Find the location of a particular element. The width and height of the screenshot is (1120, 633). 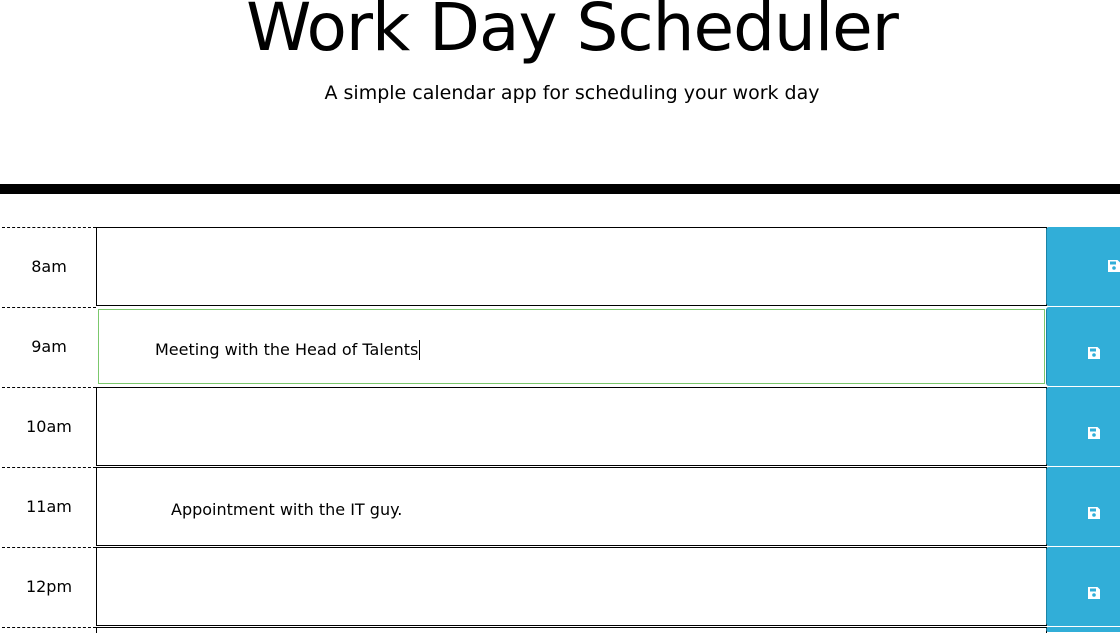

time-block-8am: 8am is located at coordinates (560, 267).